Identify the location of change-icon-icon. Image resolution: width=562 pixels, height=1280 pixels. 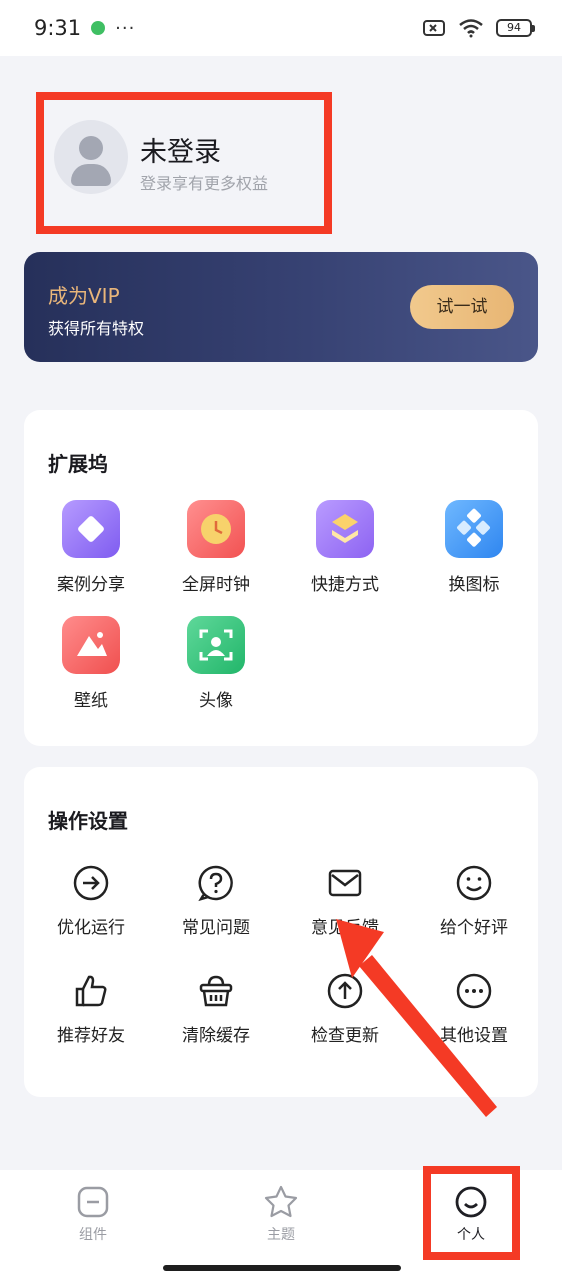
(474, 529).